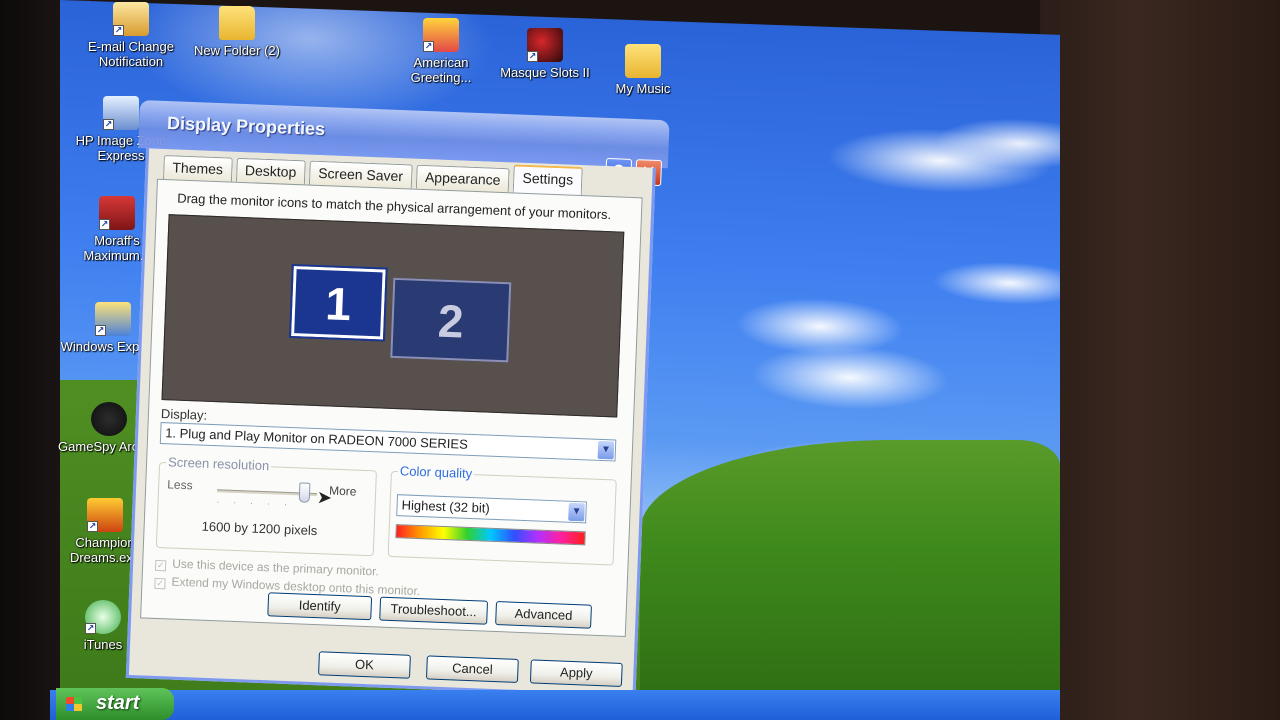  I want to click on desktop-icon-new-folder: New Folder (2), so click(237, 32).